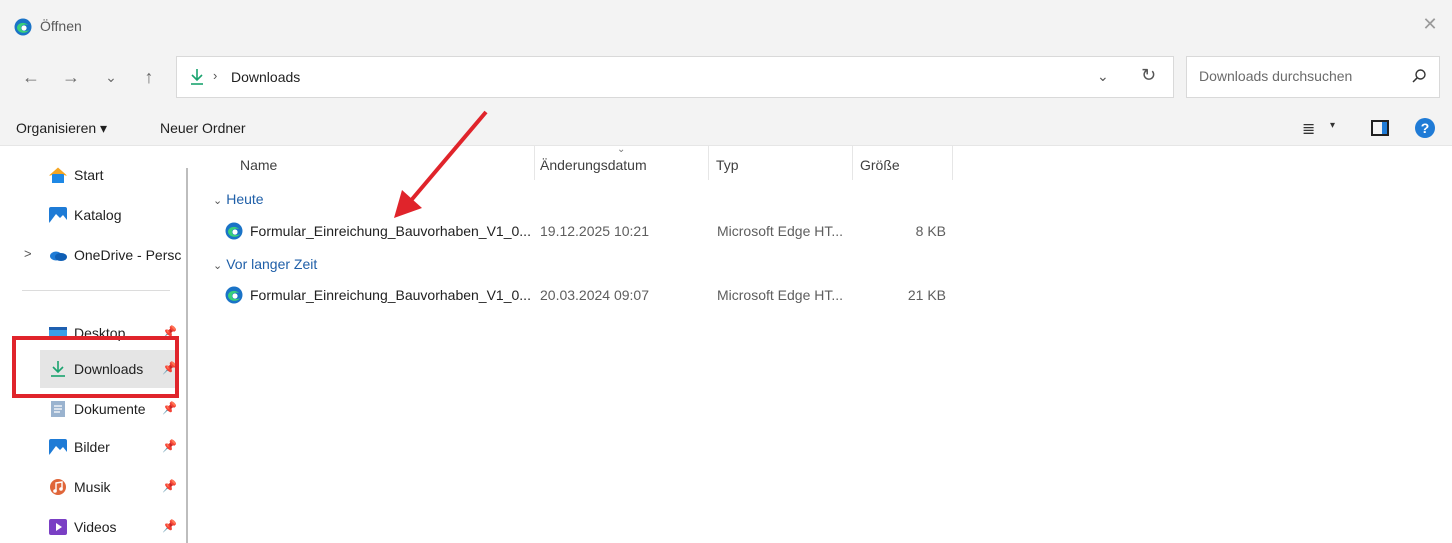 The width and height of the screenshot is (1452, 543). Describe the element at coordinates (1425, 128) in the screenshot. I see `help-icon: ?` at that location.